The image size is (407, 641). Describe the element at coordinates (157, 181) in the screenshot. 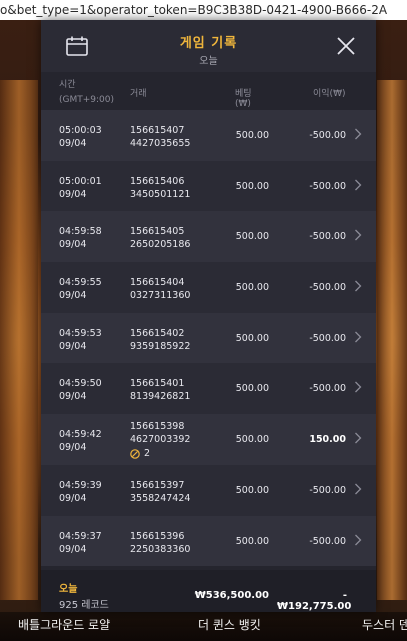

I see `row-transaction-id: 156615406` at that location.